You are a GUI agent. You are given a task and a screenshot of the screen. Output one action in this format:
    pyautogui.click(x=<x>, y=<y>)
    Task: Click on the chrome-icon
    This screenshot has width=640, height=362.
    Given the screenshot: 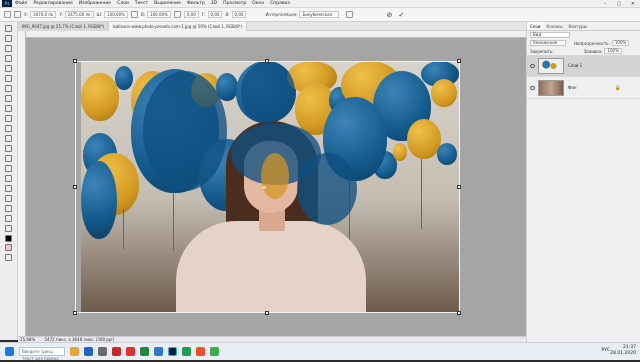 What is the action you would take?
    pyautogui.click(x=144, y=351)
    